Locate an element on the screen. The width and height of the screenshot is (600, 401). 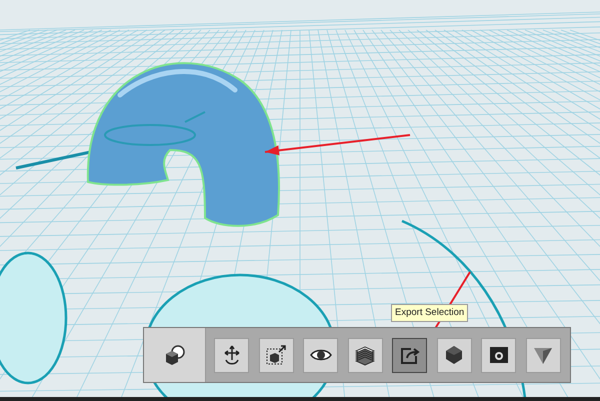
primitives-button is located at coordinates (175, 355).